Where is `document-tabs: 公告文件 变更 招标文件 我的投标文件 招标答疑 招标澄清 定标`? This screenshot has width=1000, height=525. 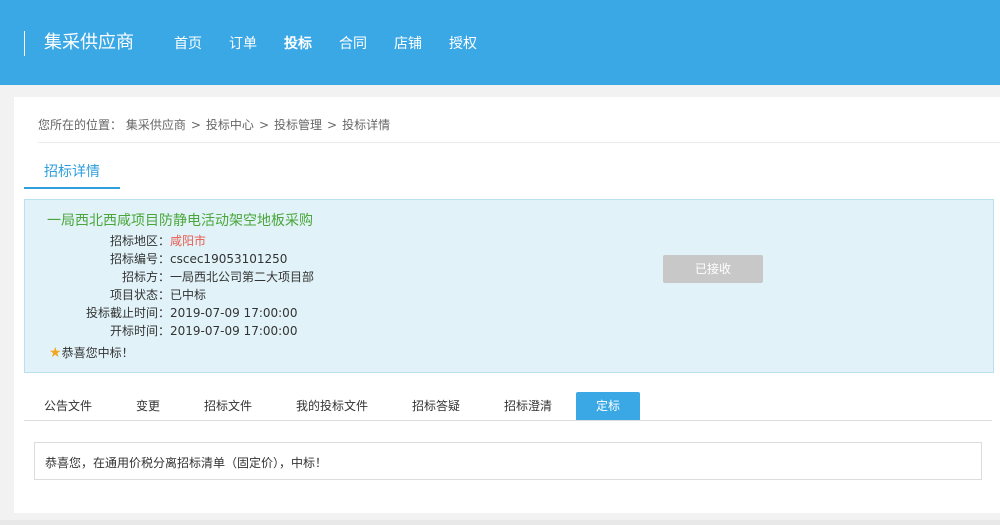 document-tabs: 公告文件 变更 招标文件 我的投标文件 招标答疑 招标澄清 定标 is located at coordinates (508, 406).